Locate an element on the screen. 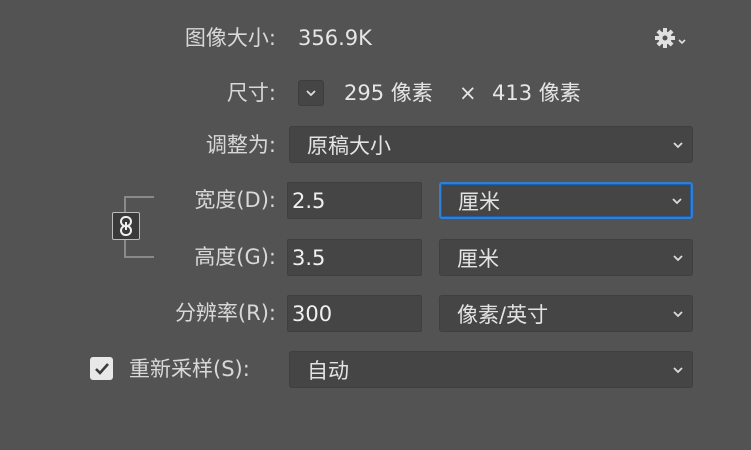 The image size is (751, 450). dimensions-unit-dropdown is located at coordinates (311, 93).